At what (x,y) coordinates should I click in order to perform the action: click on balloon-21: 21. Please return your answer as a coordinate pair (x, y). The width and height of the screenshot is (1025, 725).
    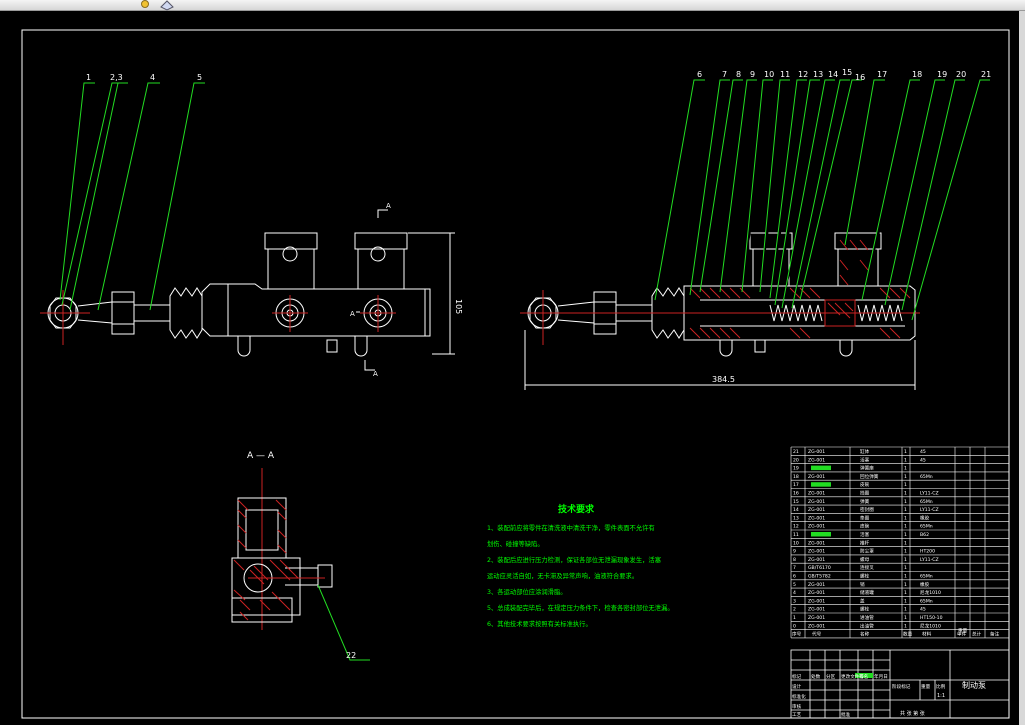
    Looking at the image, I should click on (986, 74).